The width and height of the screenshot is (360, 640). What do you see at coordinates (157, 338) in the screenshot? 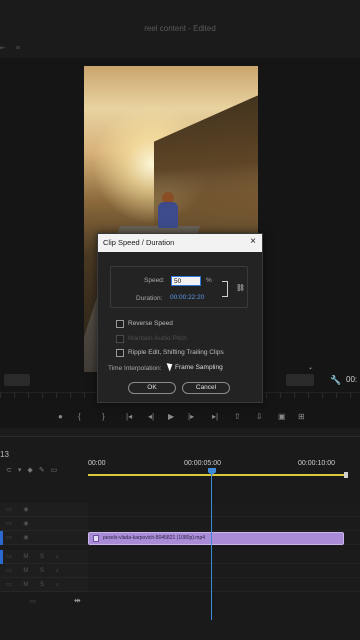
I see `checkbox-label: Maintain Audio Pitch` at bounding box center [157, 338].